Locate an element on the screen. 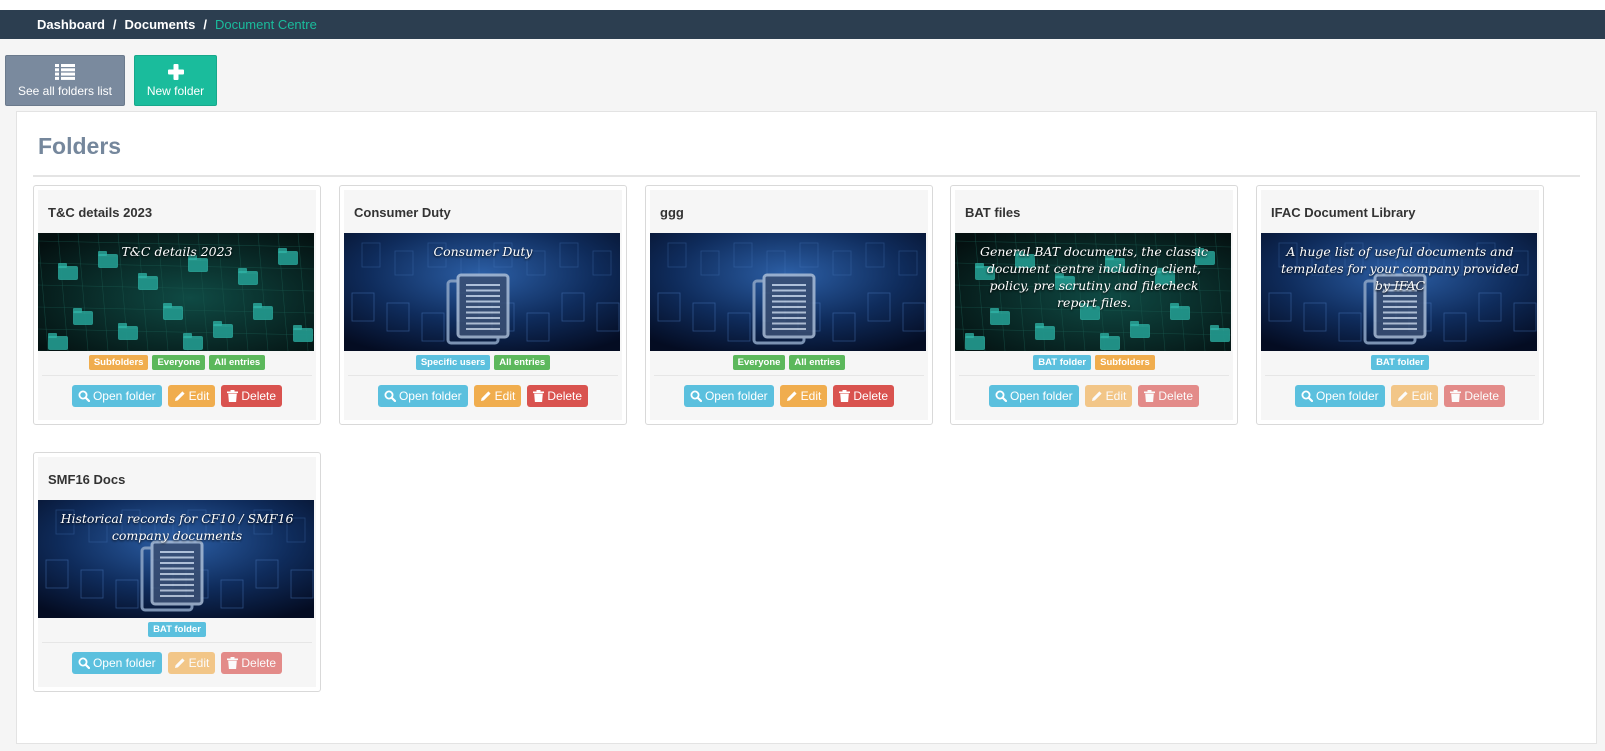 This screenshot has height=751, width=1605. see-all-folders-button: See all folders list is located at coordinates (65, 80).